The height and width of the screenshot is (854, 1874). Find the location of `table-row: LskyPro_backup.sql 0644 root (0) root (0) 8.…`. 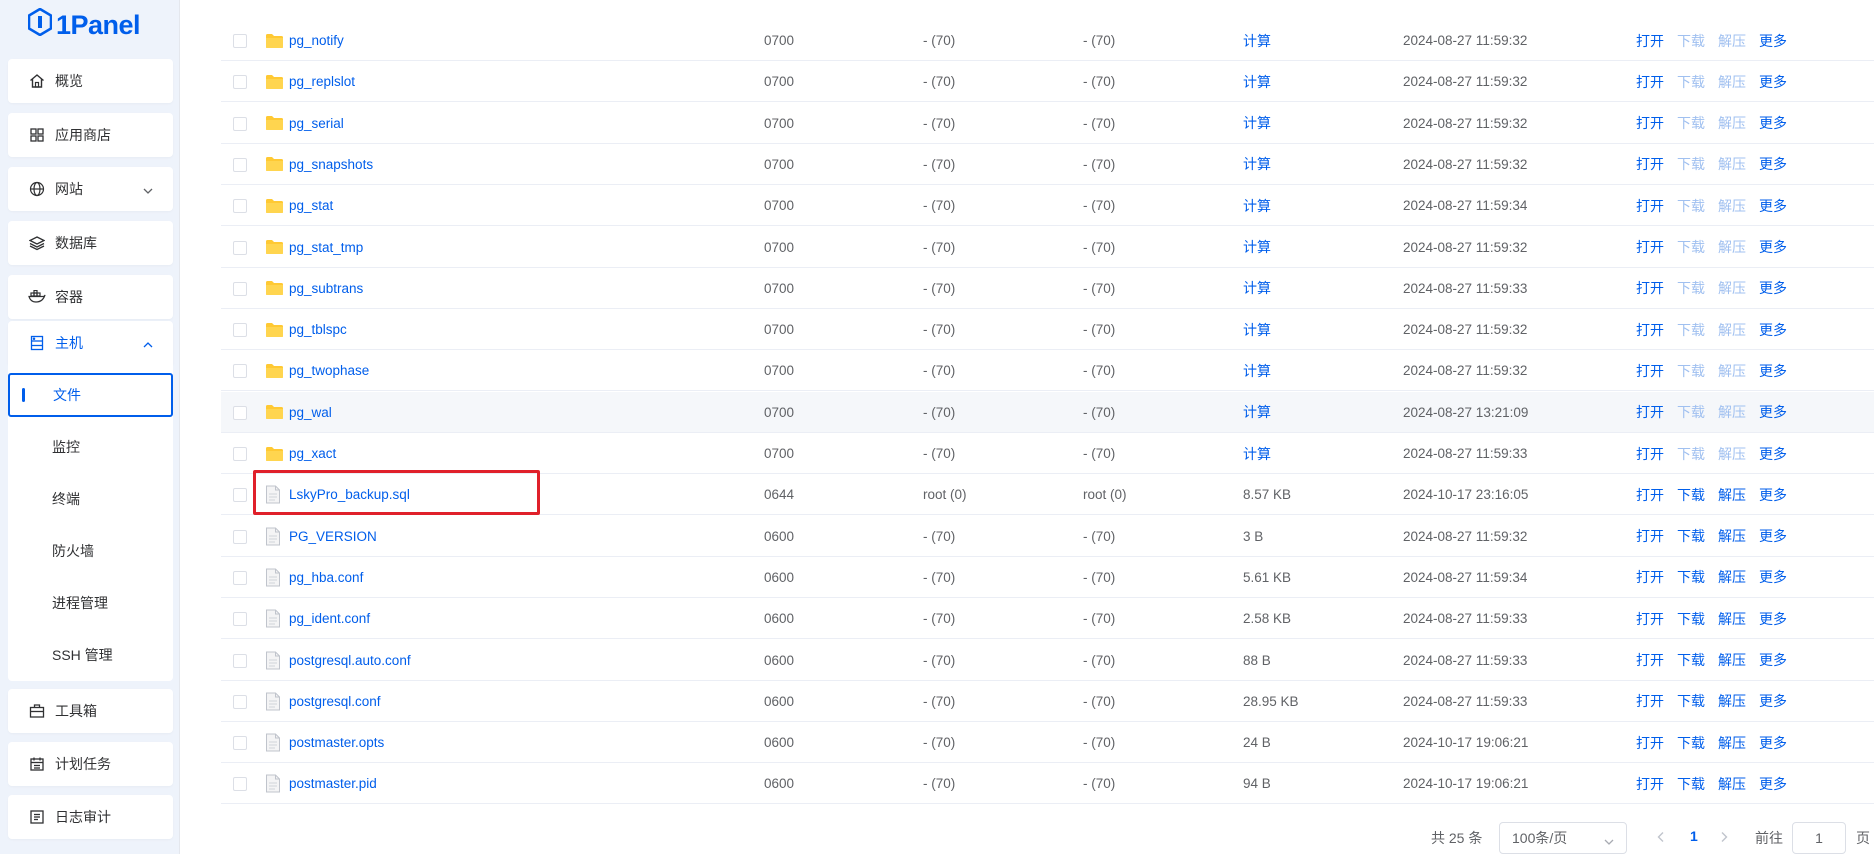

table-row: LskyPro_backup.sql 0644 root (0) root (0) 8.… is located at coordinates (1047, 495).